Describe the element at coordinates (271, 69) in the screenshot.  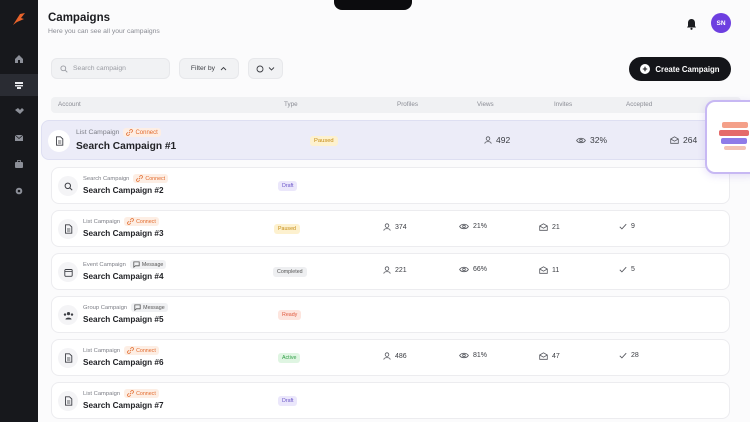
I see `chevron-down-icon` at that location.